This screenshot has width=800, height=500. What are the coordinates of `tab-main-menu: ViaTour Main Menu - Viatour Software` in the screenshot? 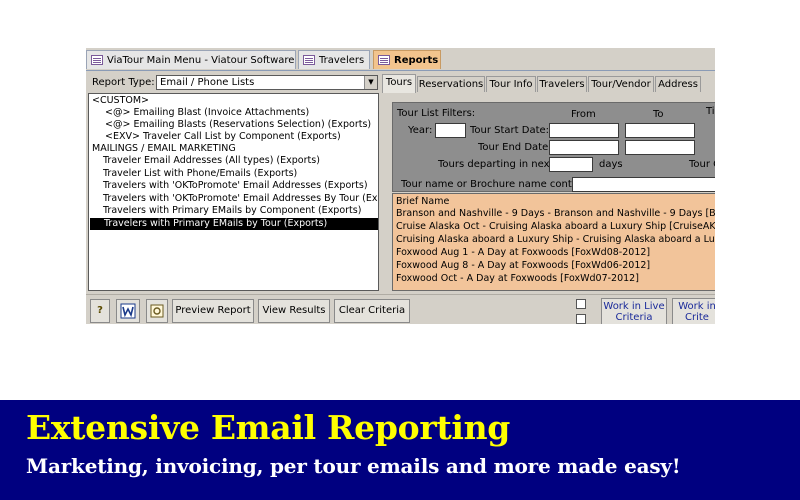 It's located at (191, 59).